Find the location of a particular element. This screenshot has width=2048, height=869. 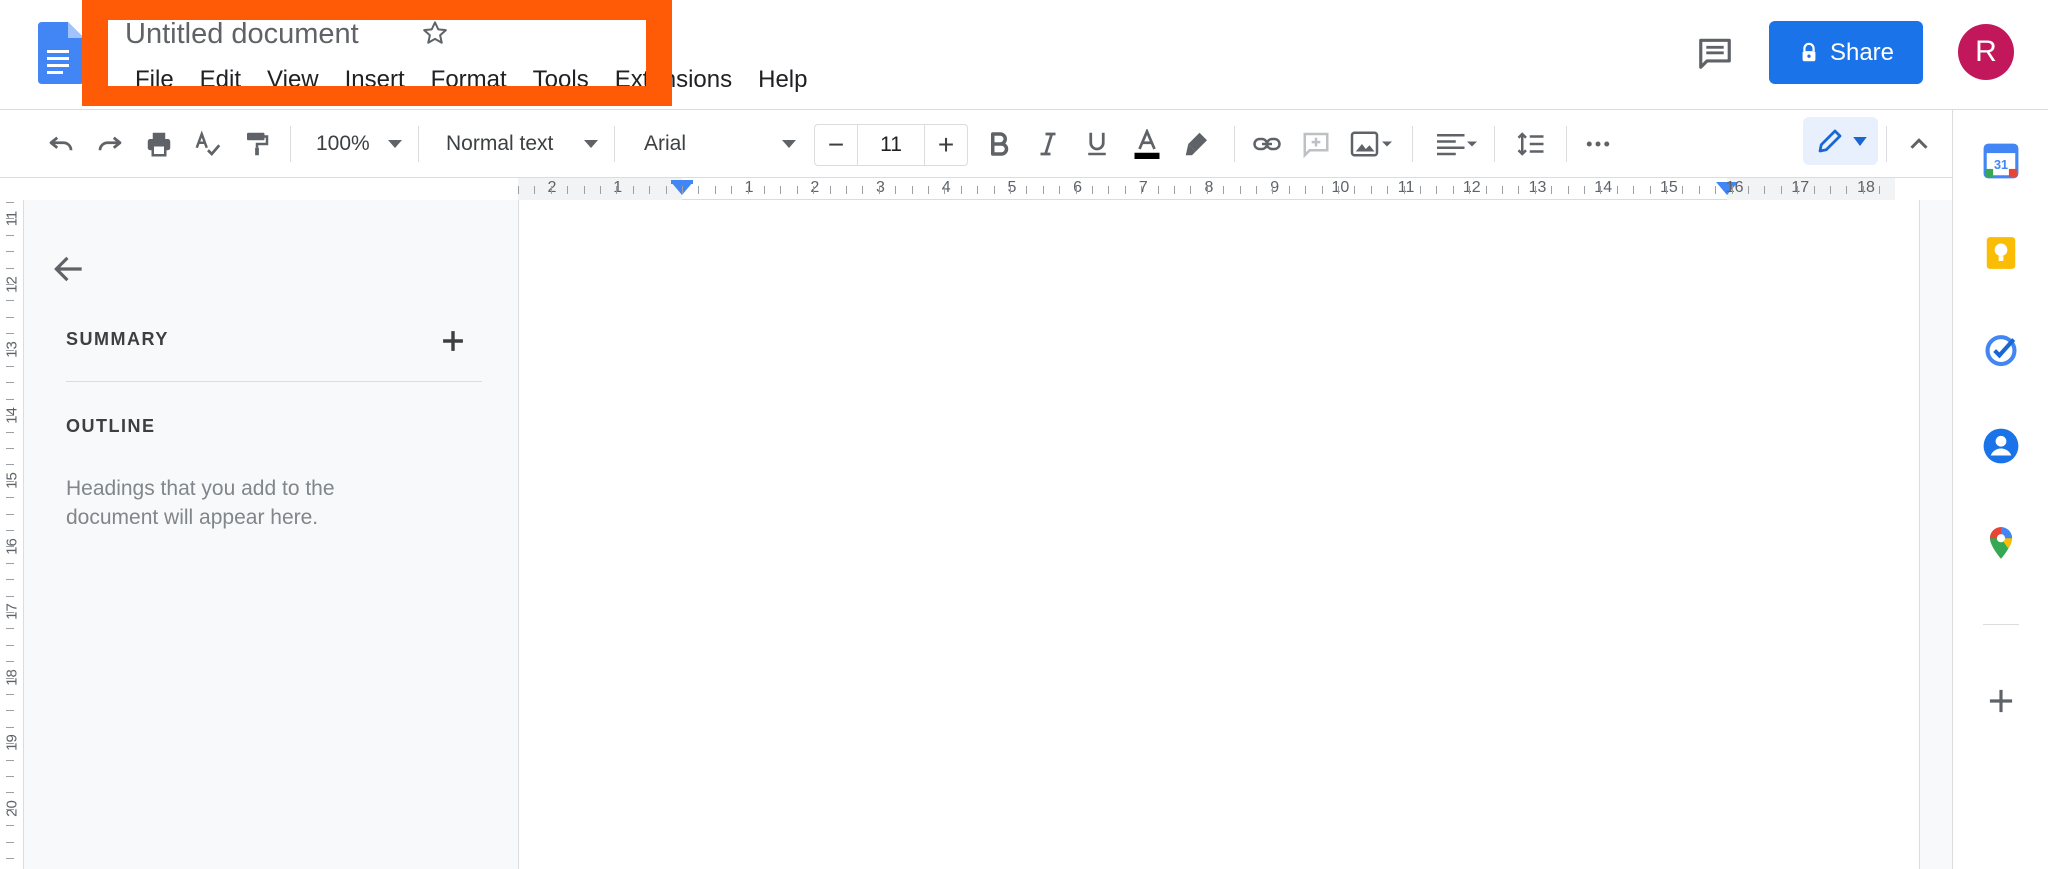

maps-icon is located at coordinates (2001, 543).